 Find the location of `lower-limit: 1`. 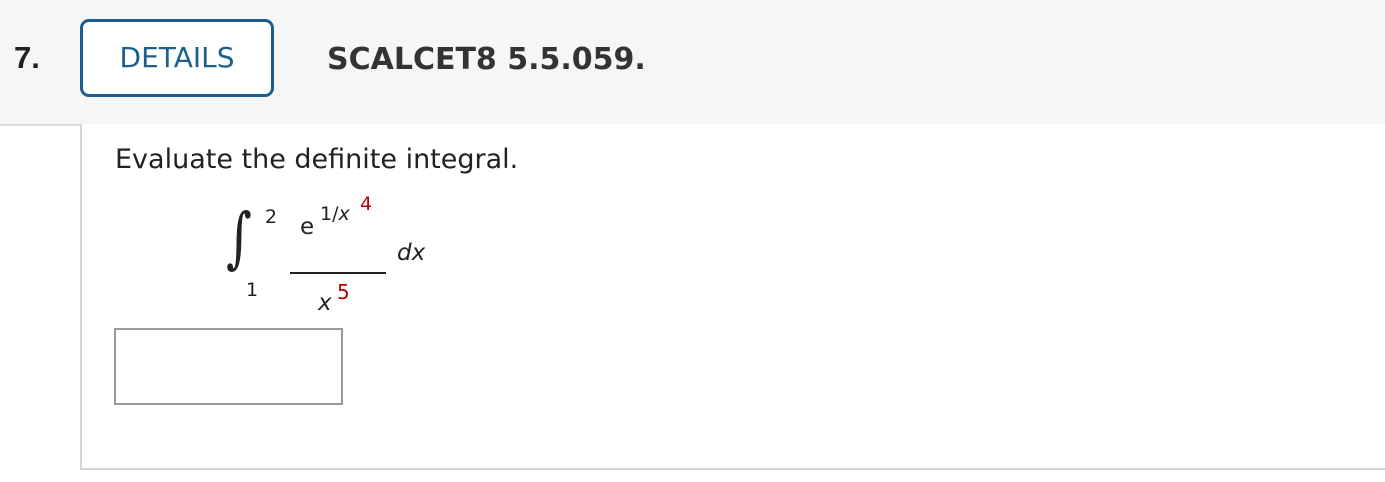

lower-limit: 1 is located at coordinates (252, 290).